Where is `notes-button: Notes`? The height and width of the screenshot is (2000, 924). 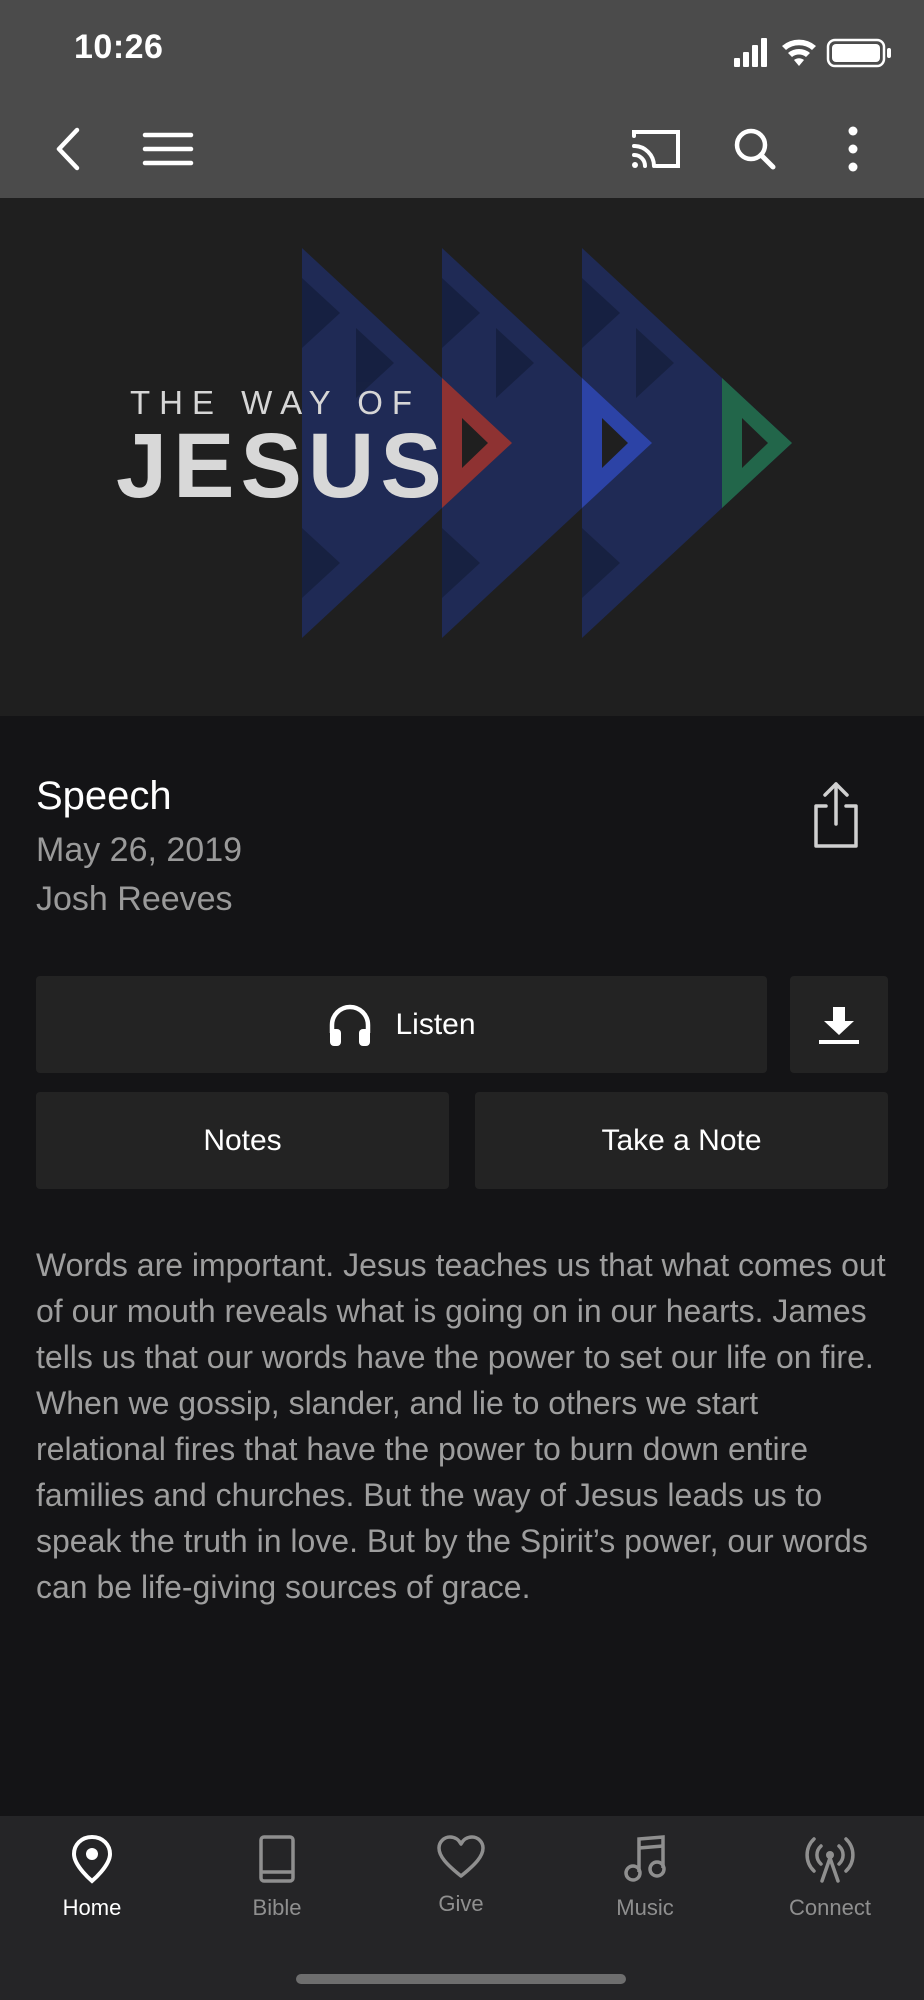 notes-button: Notes is located at coordinates (242, 1140).